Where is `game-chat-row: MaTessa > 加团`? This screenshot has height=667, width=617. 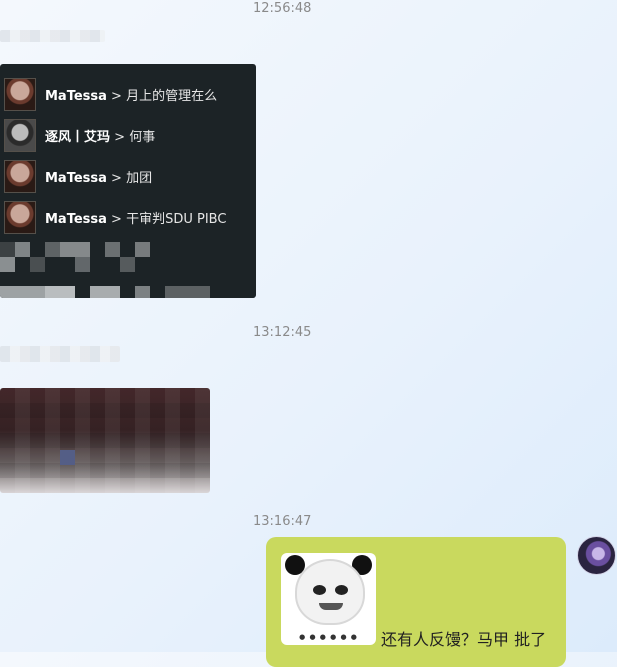
game-chat-row: MaTessa > 加团 is located at coordinates (78, 176).